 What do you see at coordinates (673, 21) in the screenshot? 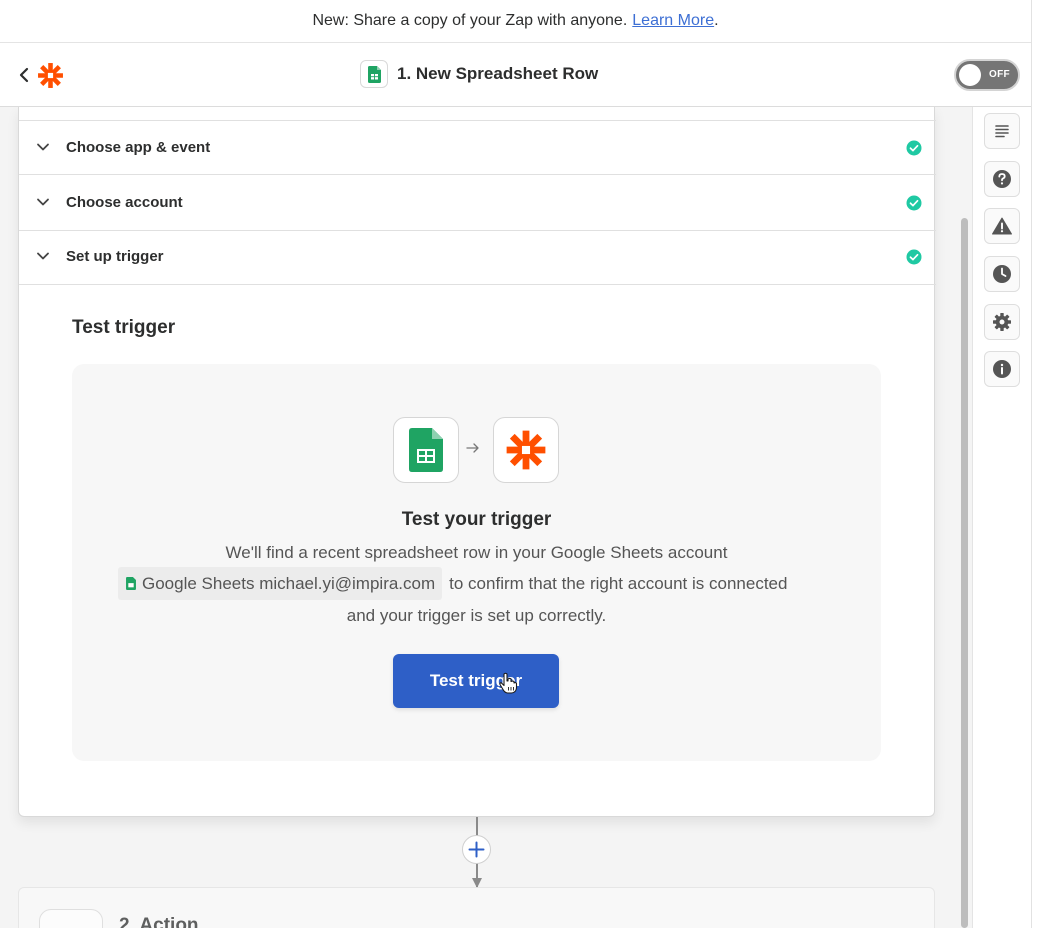
I see `learn-more-link: Learn More` at bounding box center [673, 21].